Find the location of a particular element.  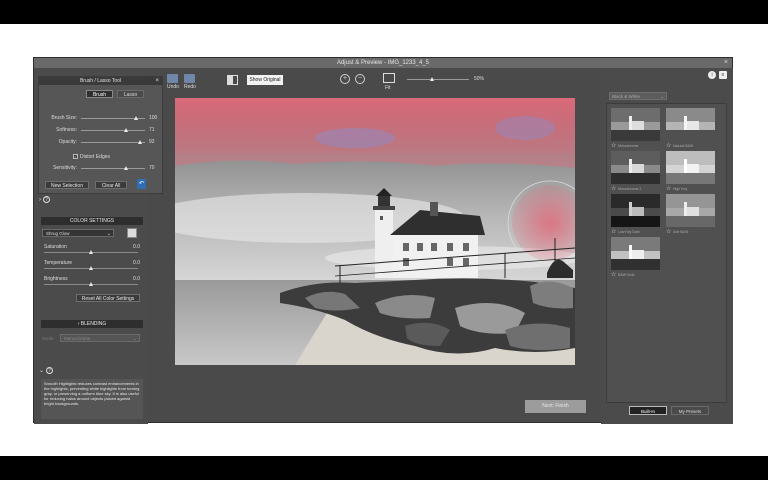

brush-panel-title: Brush / Lasso Tool is located at coordinates (100, 81).